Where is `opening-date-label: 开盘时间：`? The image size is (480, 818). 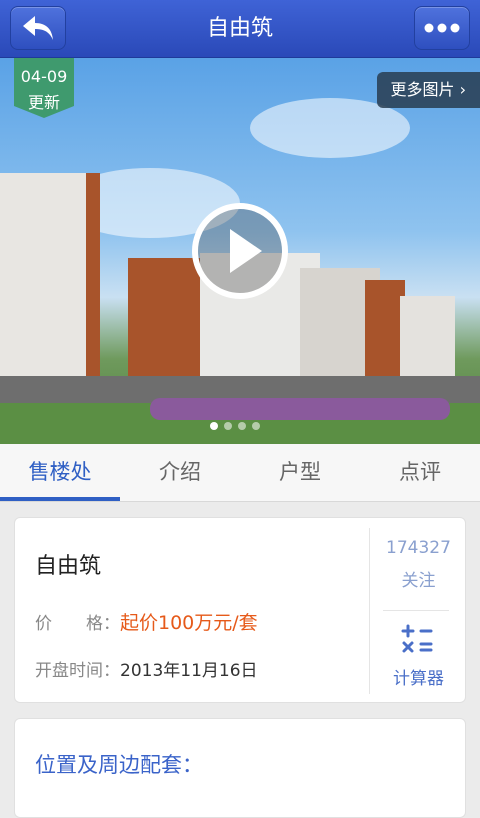
opening-date-label: 开盘时间： is located at coordinates (77, 671).